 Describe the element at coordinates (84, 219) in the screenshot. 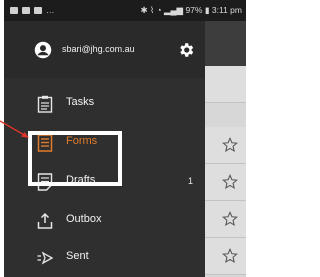

I see `drawer-item-label: Outbox` at that location.